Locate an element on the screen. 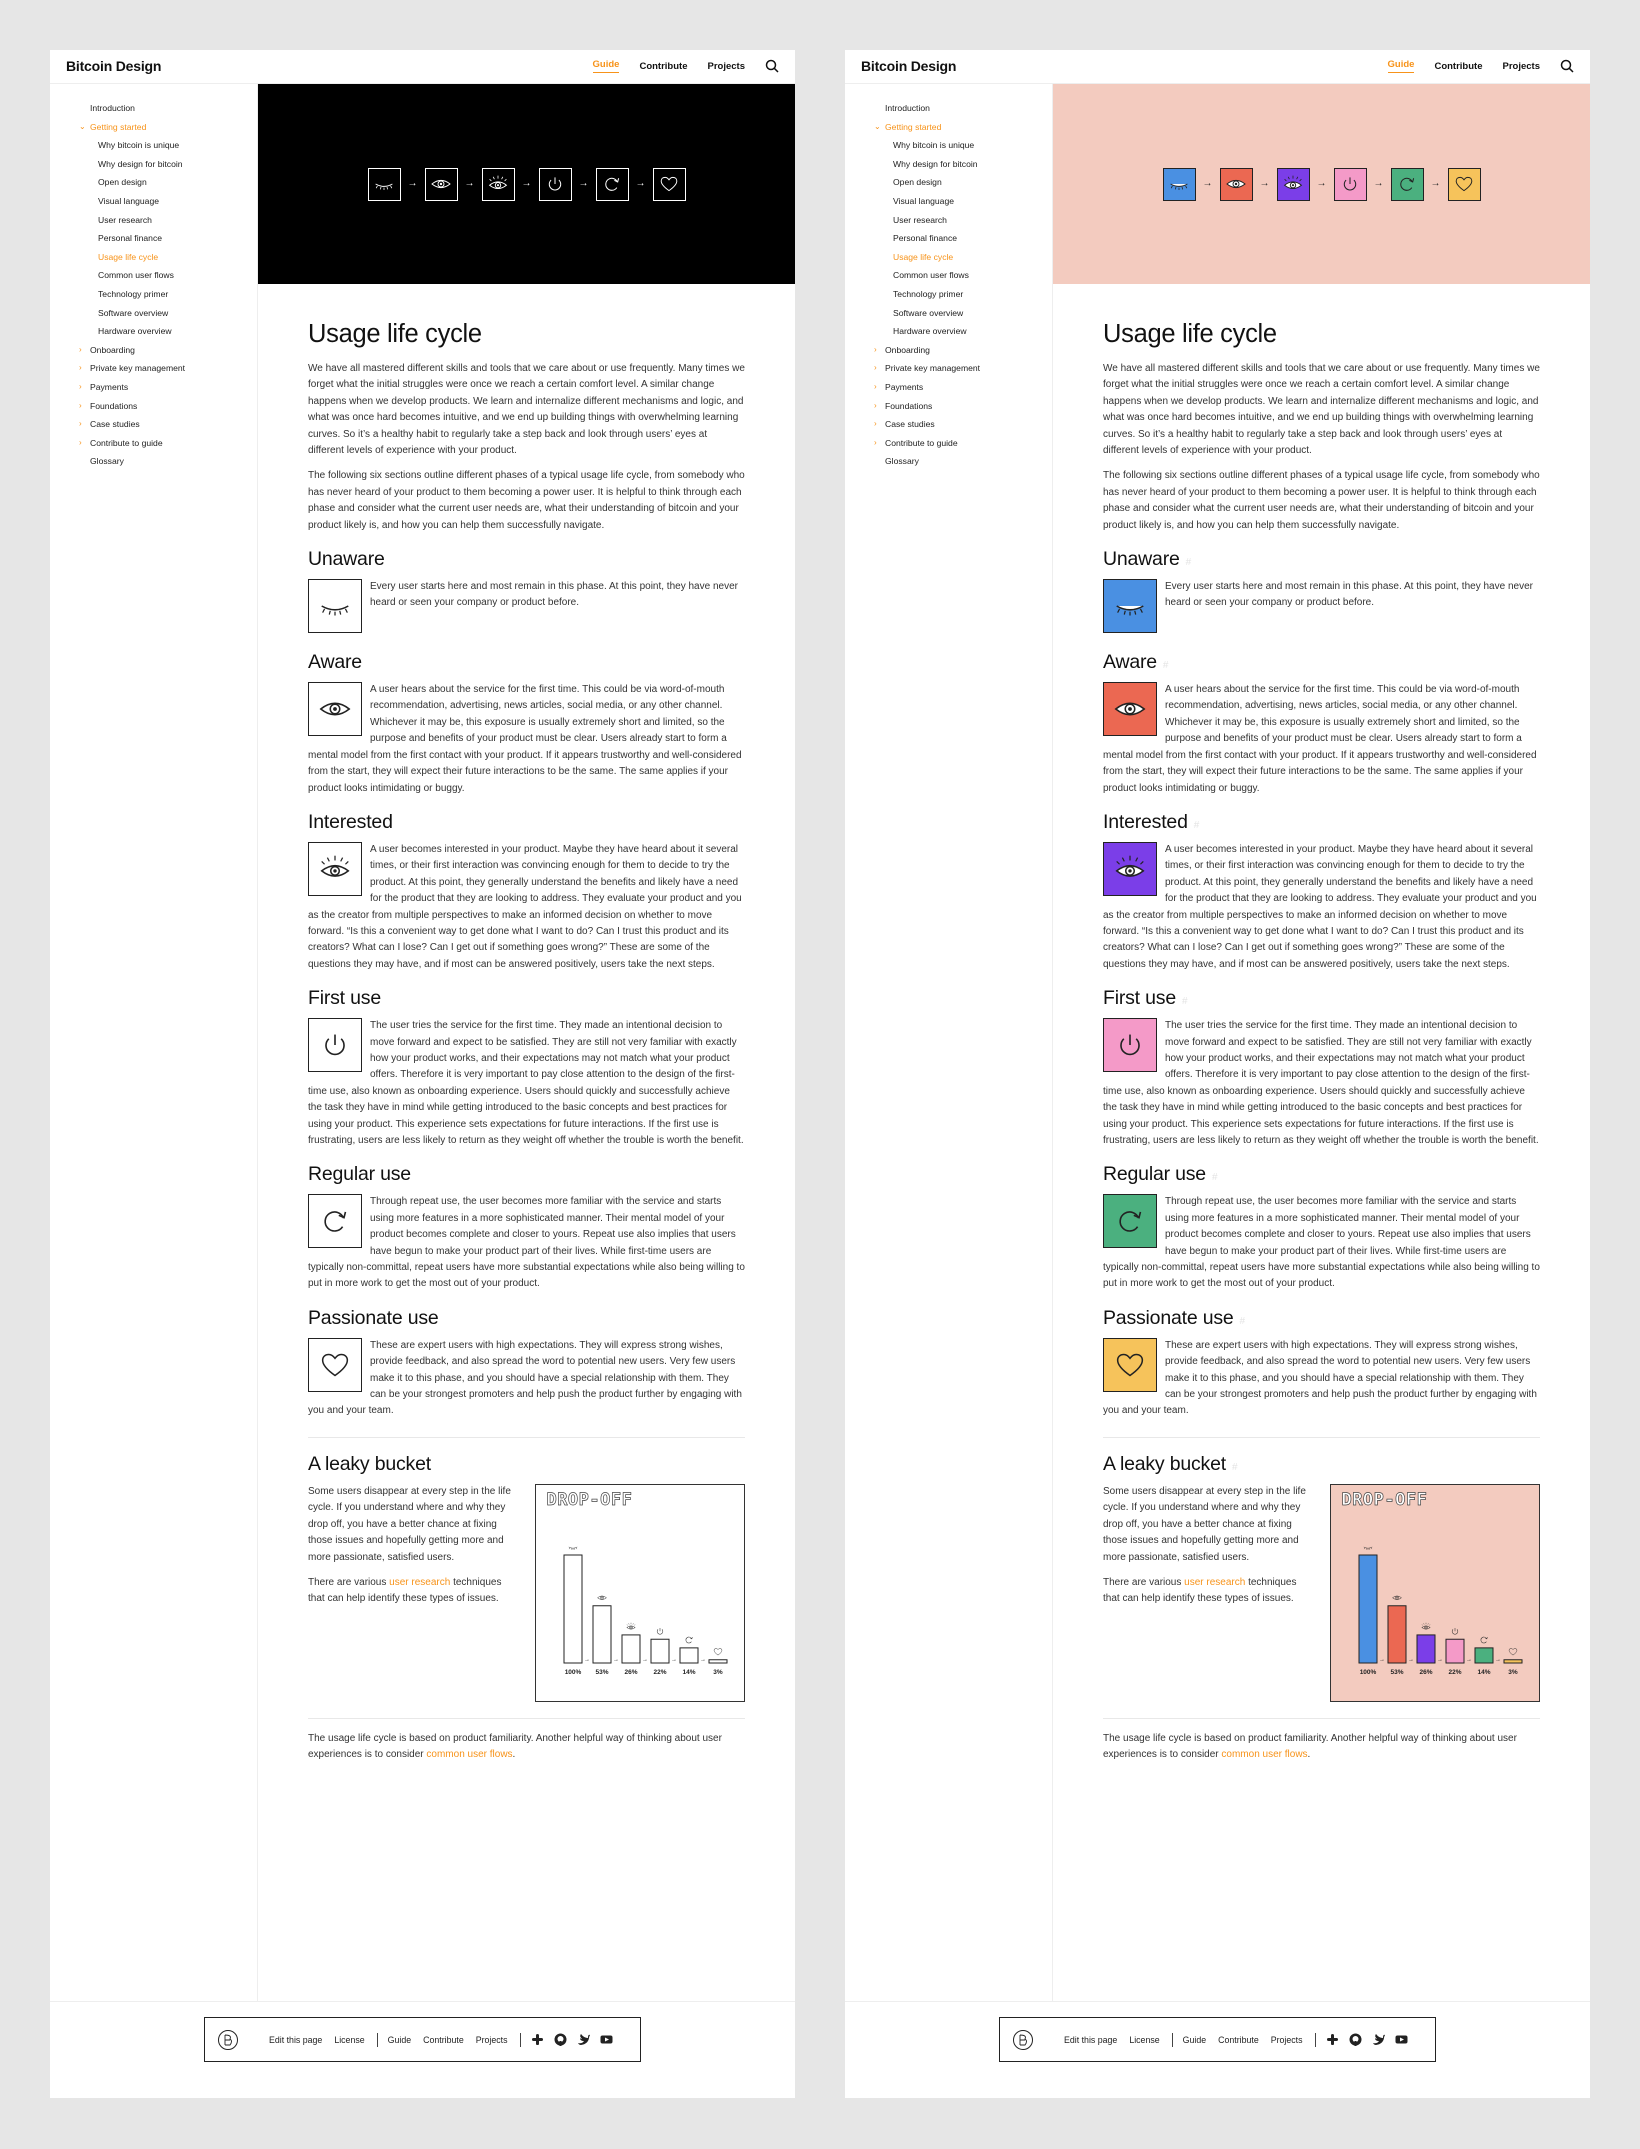  arrow-right-icon: → is located at coordinates (1382, 1660).